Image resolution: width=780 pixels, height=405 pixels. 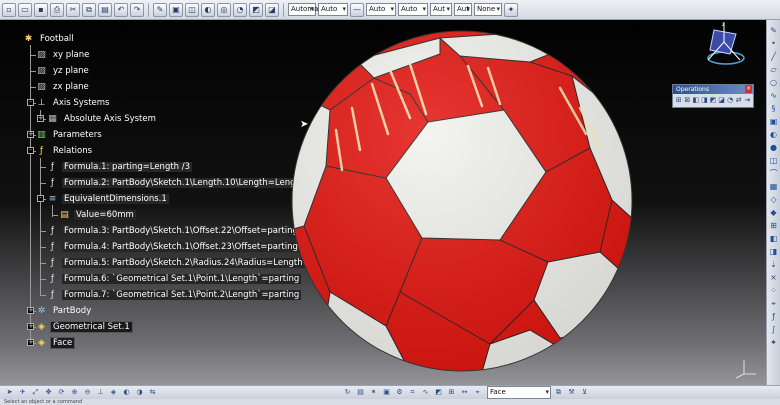 What do you see at coordinates (22, 392) in the screenshot?
I see `fly-icon: ✈` at bounding box center [22, 392].